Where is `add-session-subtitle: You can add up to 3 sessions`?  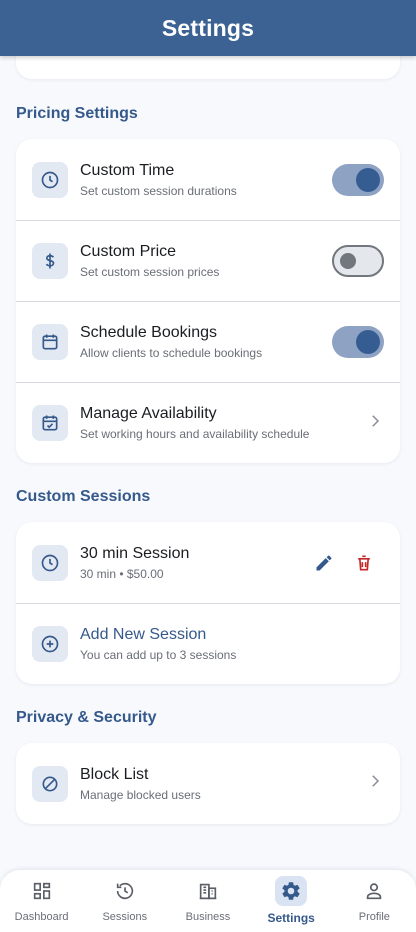
add-session-subtitle: You can add up to 3 sessions is located at coordinates (158, 655).